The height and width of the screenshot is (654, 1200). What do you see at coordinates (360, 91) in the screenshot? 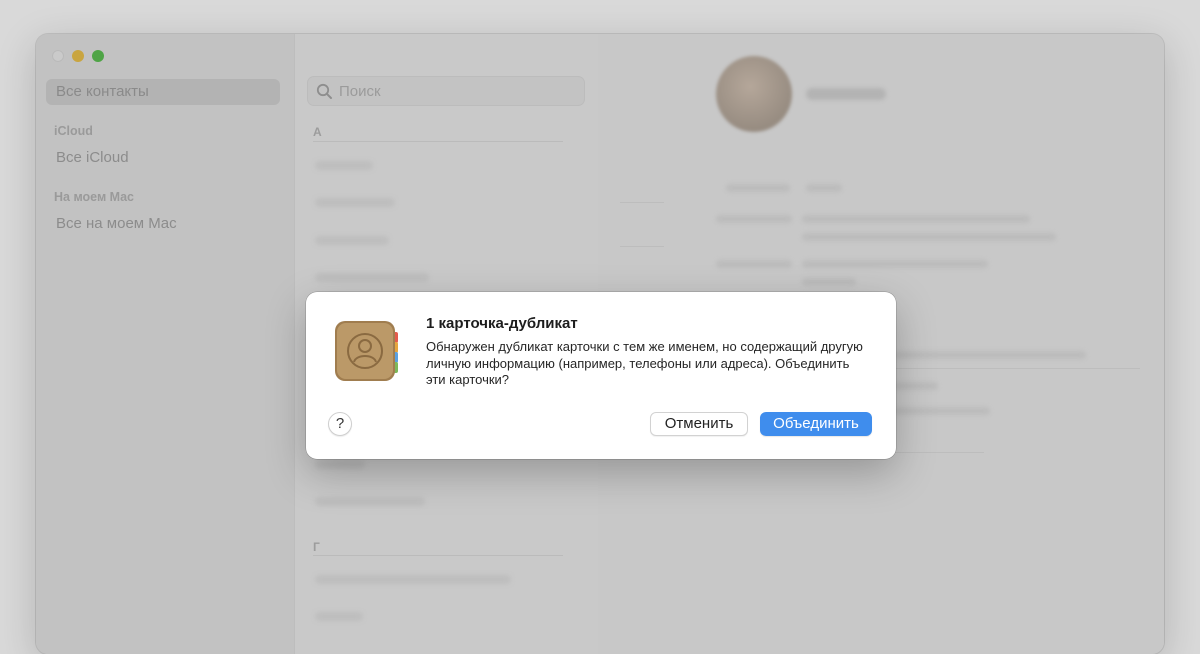
I see `search-placeholder: Поиск` at bounding box center [360, 91].